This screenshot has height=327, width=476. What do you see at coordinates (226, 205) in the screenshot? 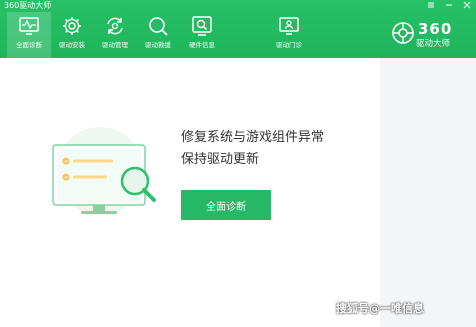
I see `full-diagnosis-button: 全面诊断` at bounding box center [226, 205].